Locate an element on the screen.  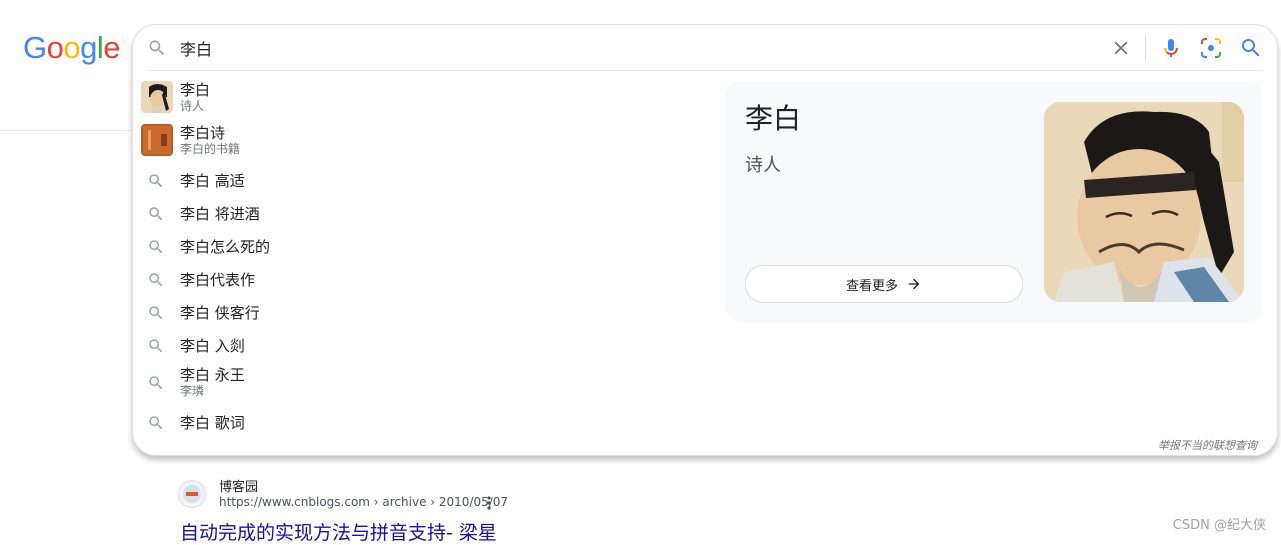
site-favicon is located at coordinates (192, 494).